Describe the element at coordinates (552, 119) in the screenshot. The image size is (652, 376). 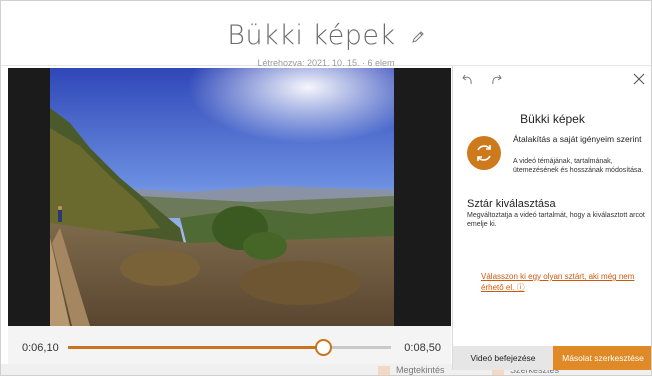
I see `panel-title: Bükki képek` at that location.